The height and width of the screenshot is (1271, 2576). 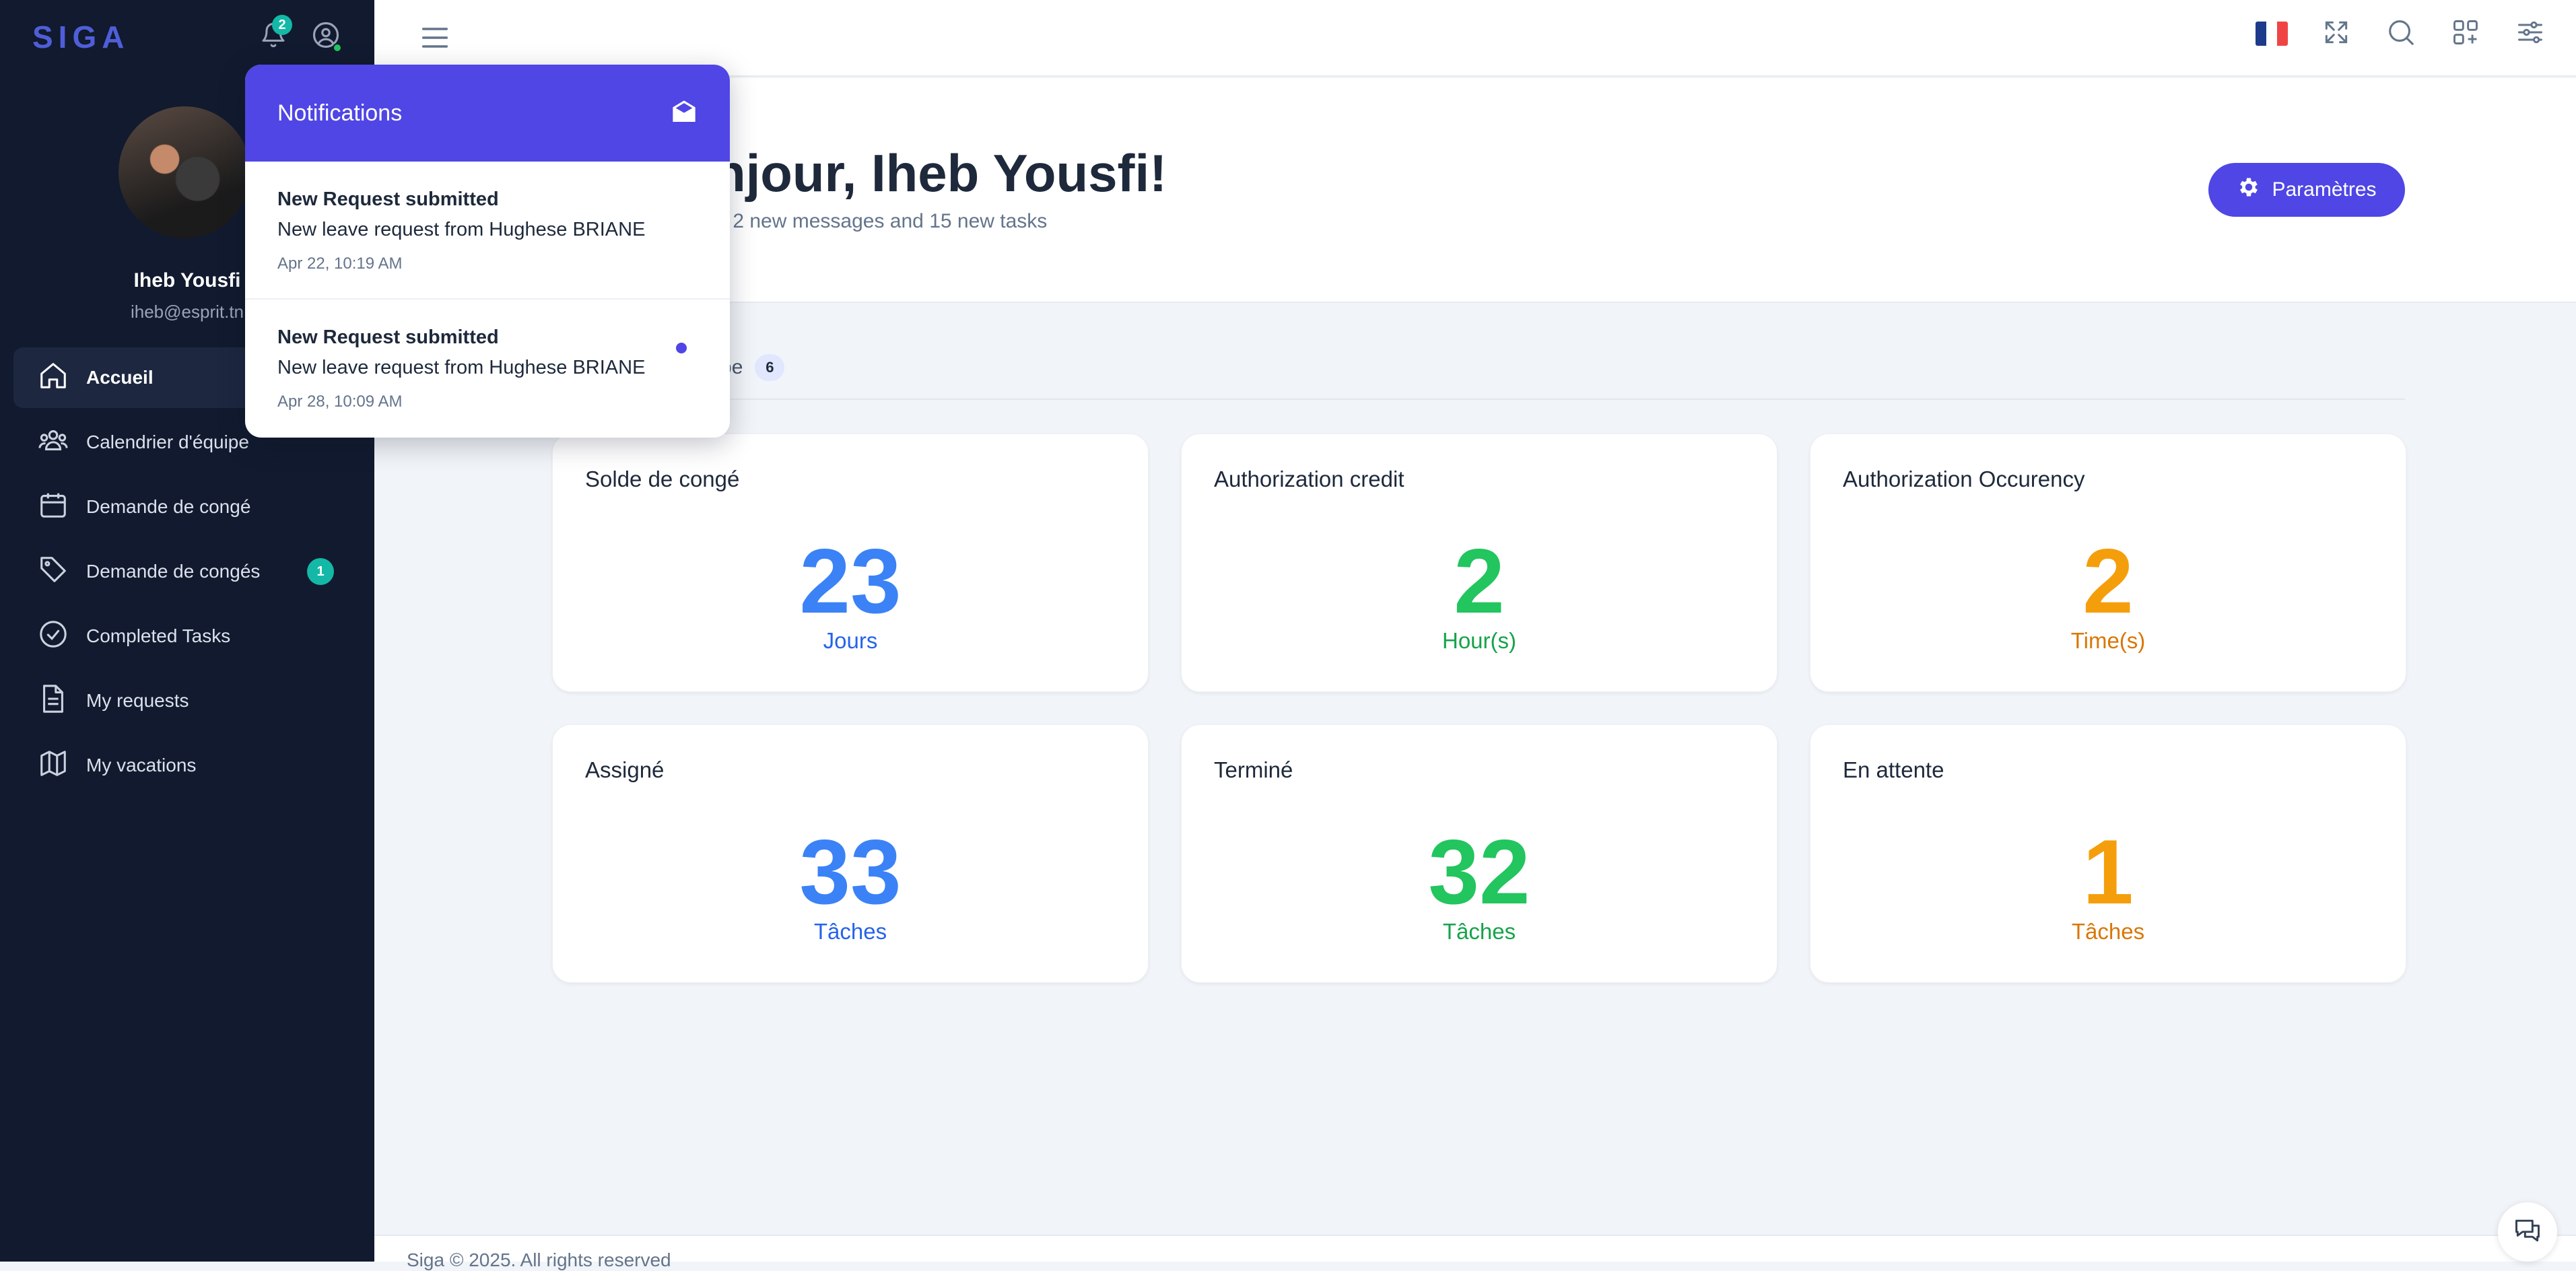 I want to click on sidebar-item-label: Accueil, so click(x=120, y=377).